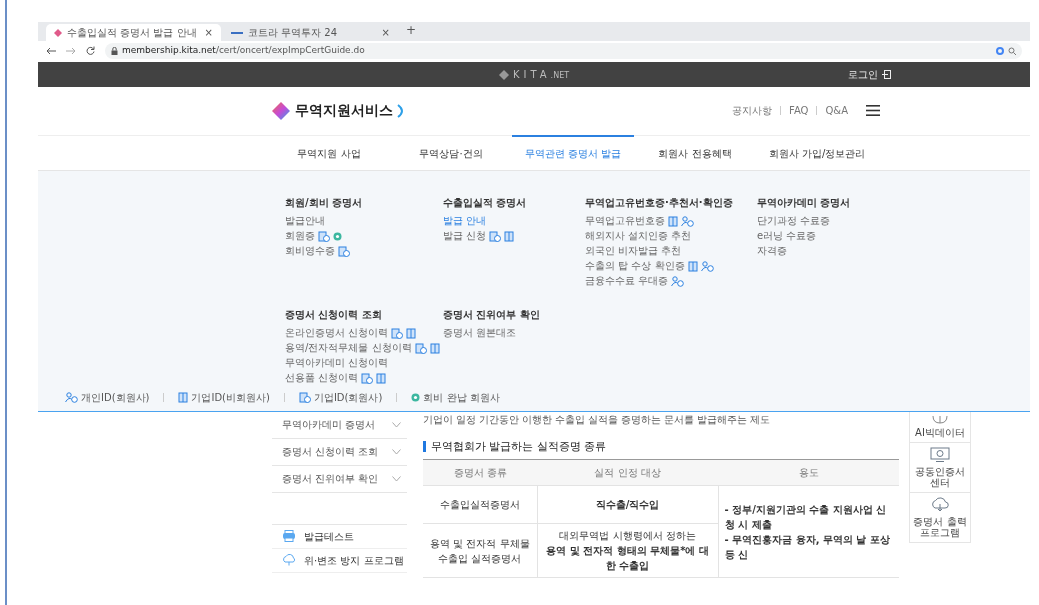  I want to click on browser-tab: 코트라 무역투자 24 ×, so click(310, 32).